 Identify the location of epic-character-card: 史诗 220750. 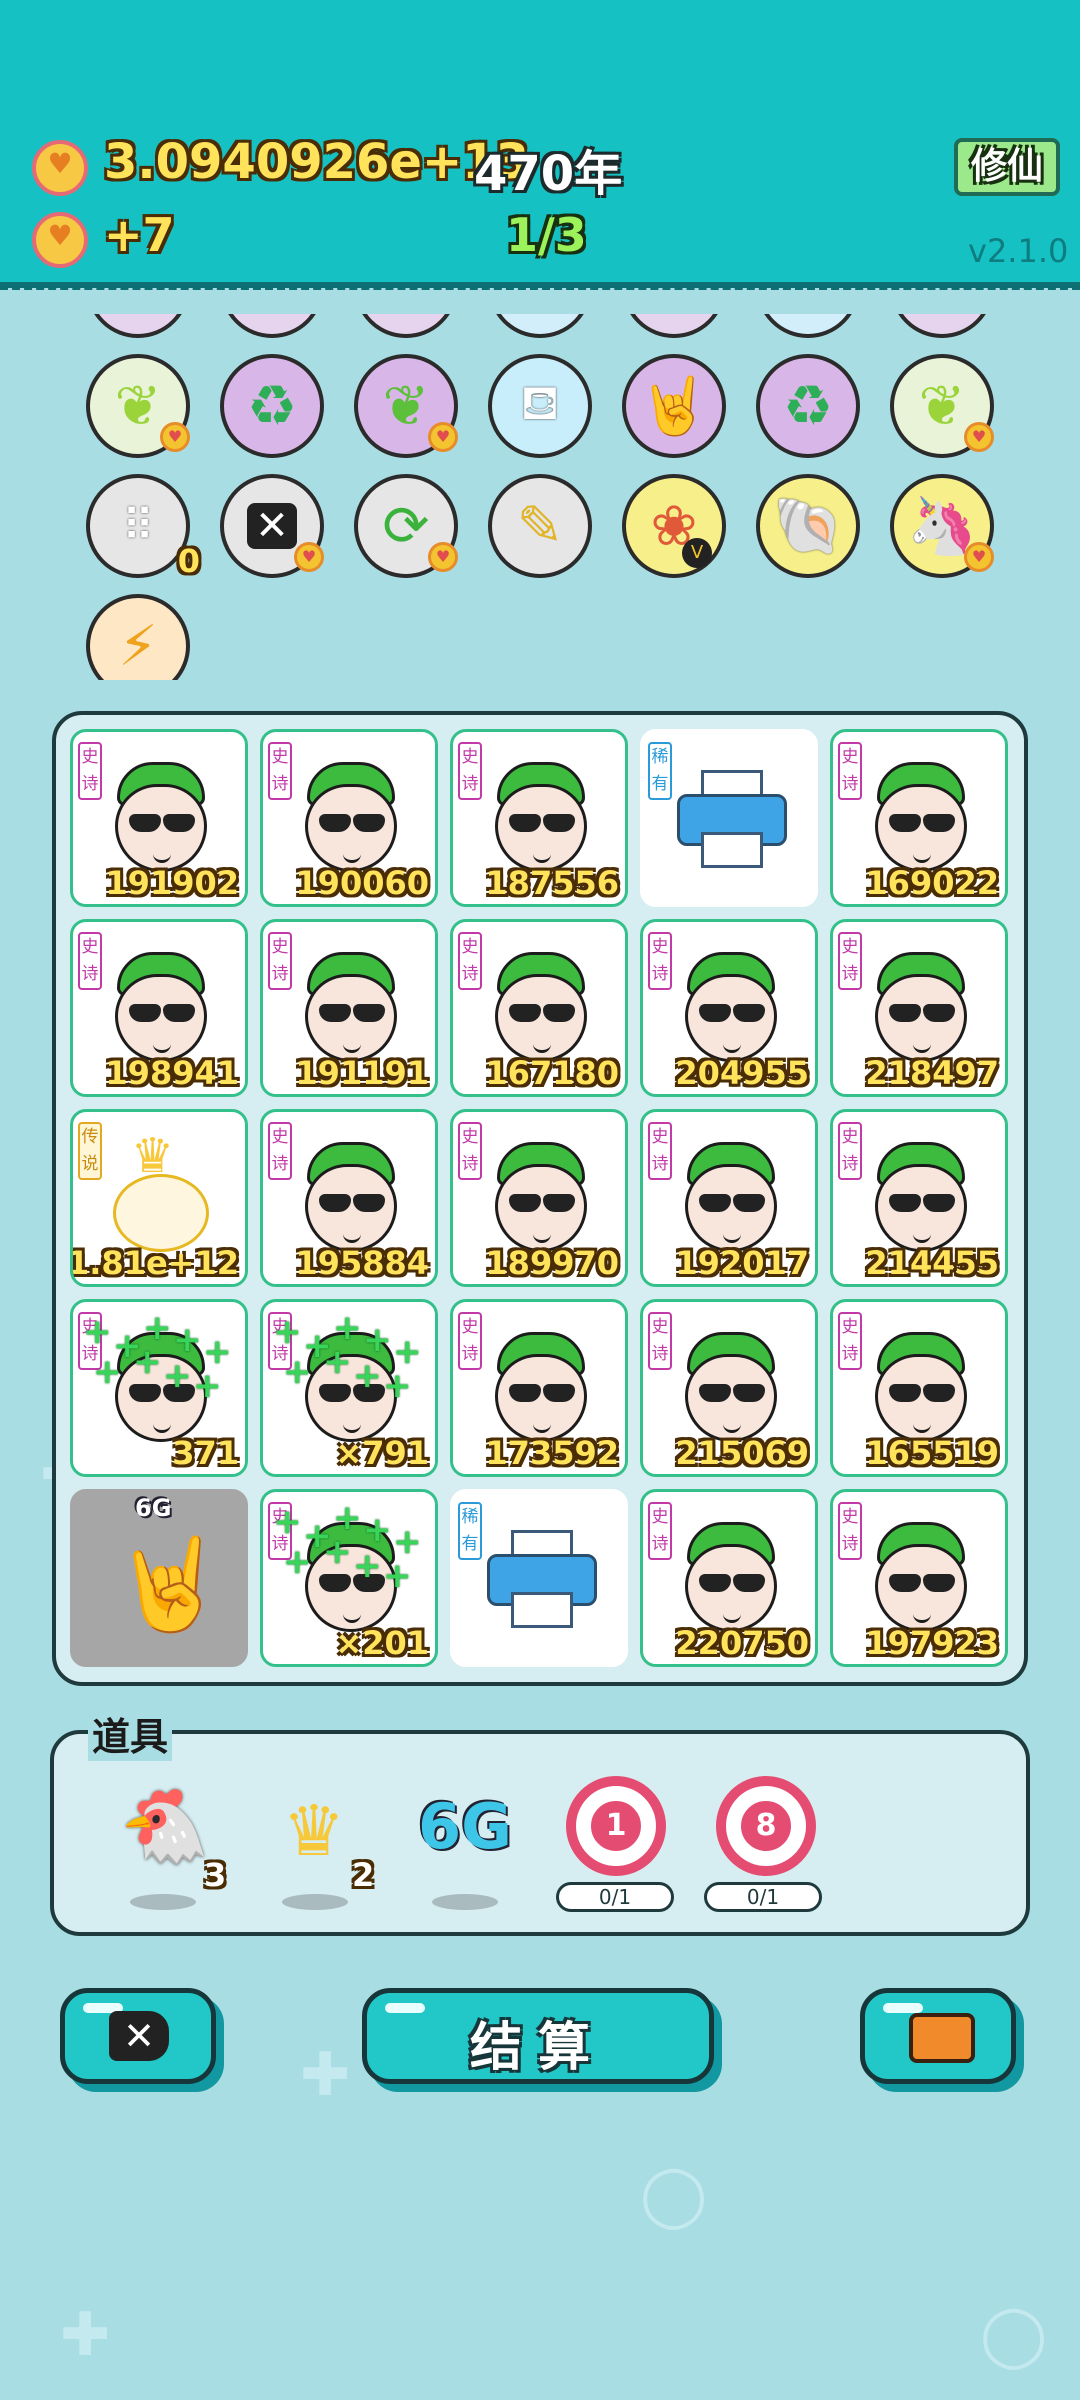
(729, 1578).